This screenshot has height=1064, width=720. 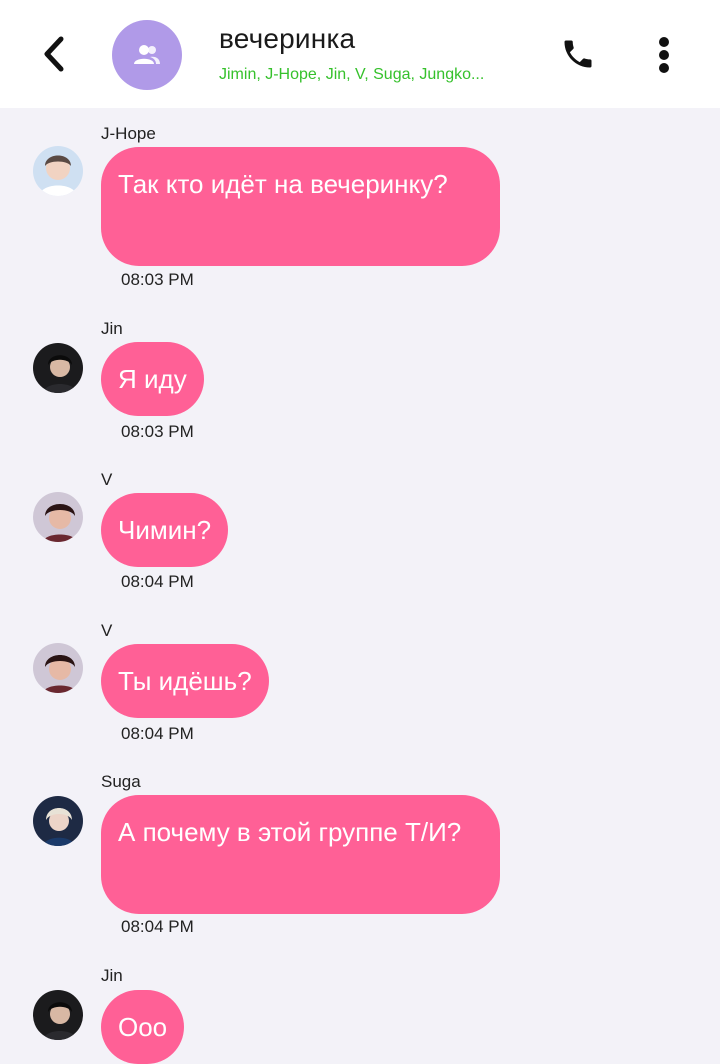 I want to click on group-avatar, so click(x=147, y=55).